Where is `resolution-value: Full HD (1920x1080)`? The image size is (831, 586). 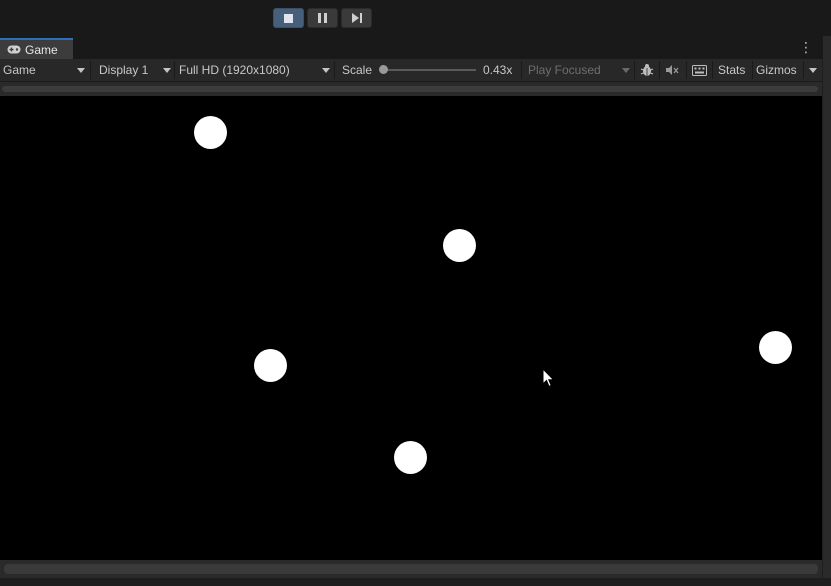 resolution-value: Full HD (1920x1080) is located at coordinates (234, 70).